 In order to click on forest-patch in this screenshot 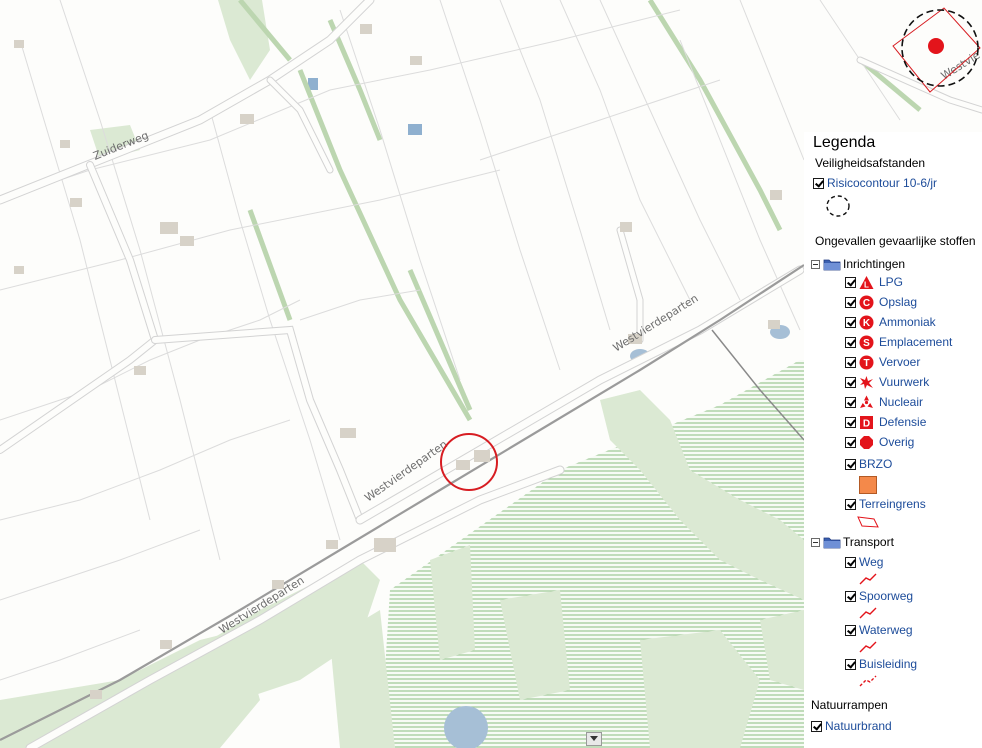, I will do `click(244, 40)`.